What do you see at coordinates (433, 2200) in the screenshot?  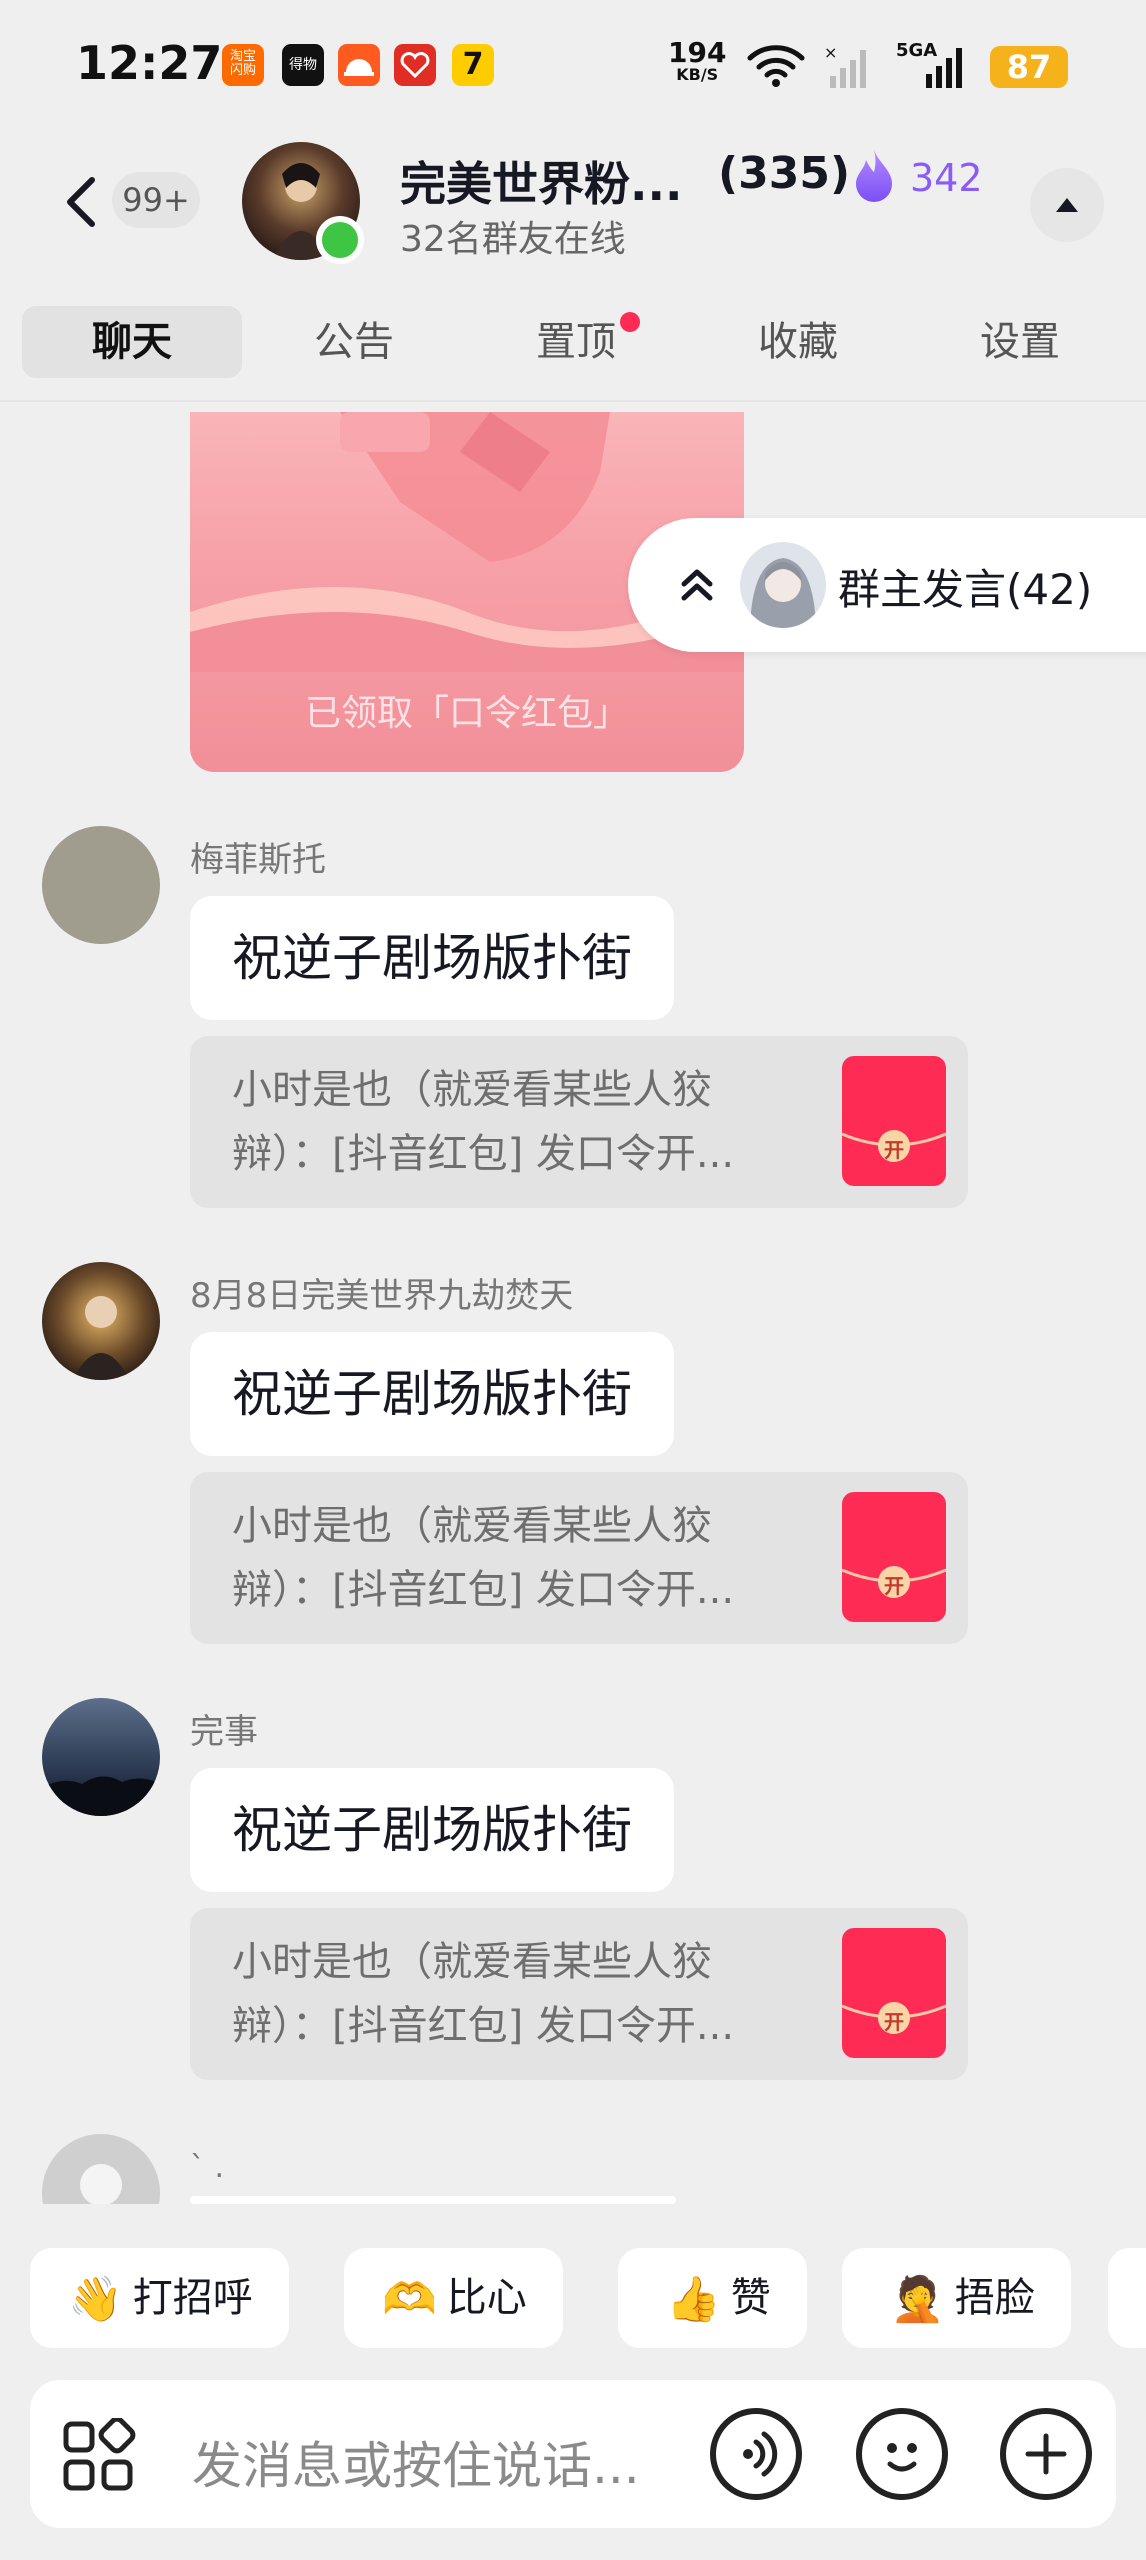 I see `partial-message-bubble` at bounding box center [433, 2200].